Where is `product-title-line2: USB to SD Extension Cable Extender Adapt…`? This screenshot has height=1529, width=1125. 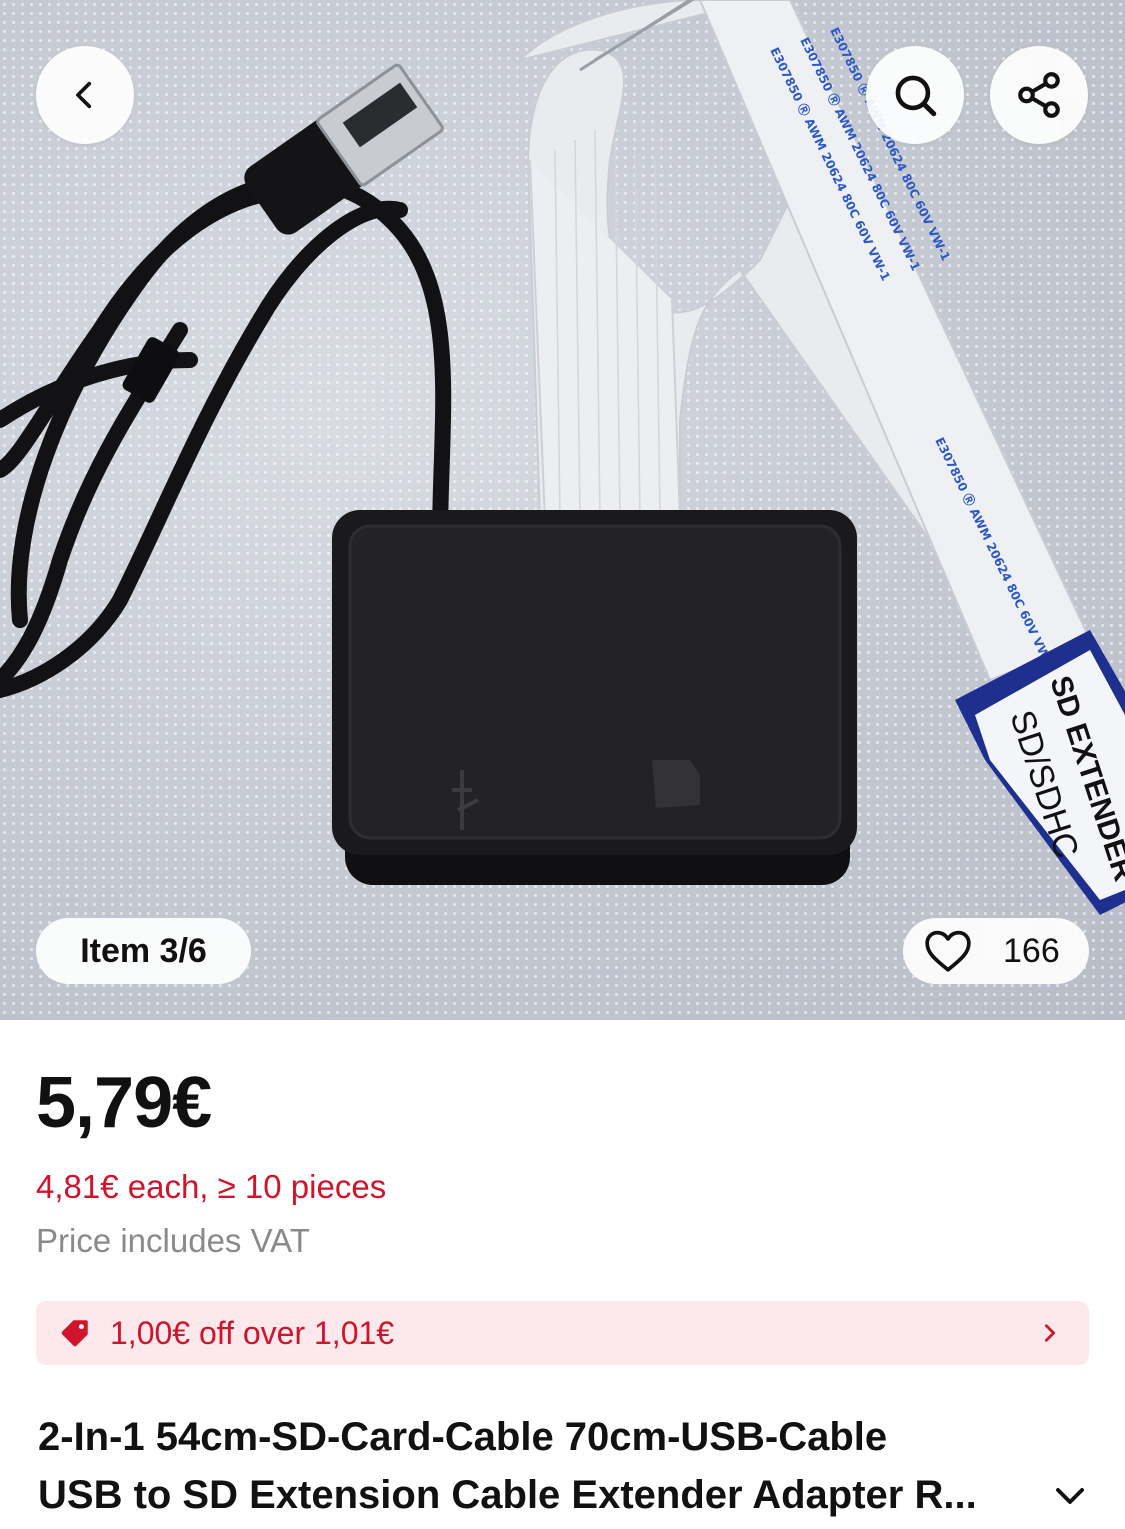
product-title-line2: USB to SD Extension Cable Extender Adapt… is located at coordinates (507, 1495).